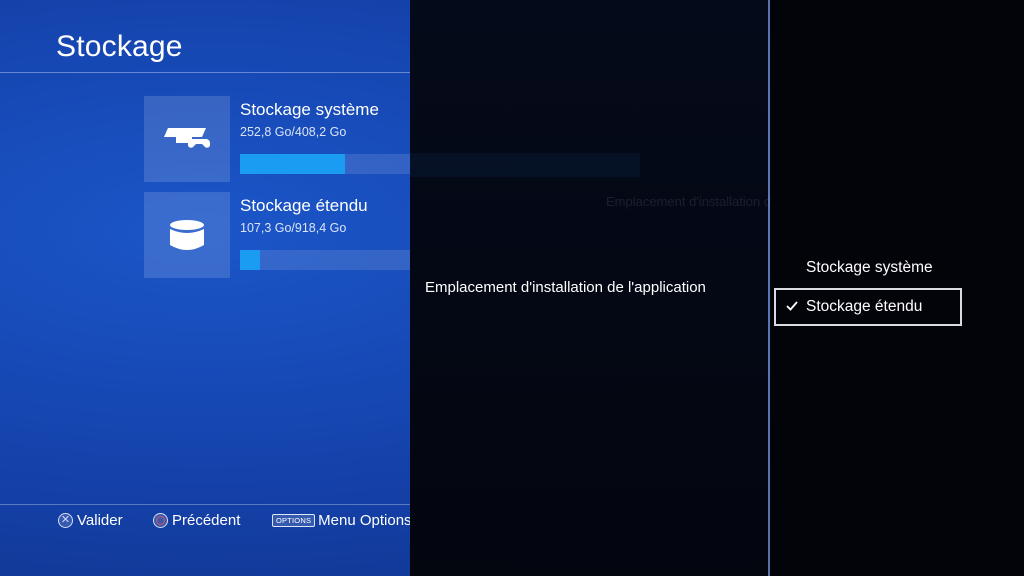 The height and width of the screenshot is (576, 1024). Describe the element at coordinates (304, 205) in the screenshot. I see `extended-storage-name: Stockage étendu` at that location.